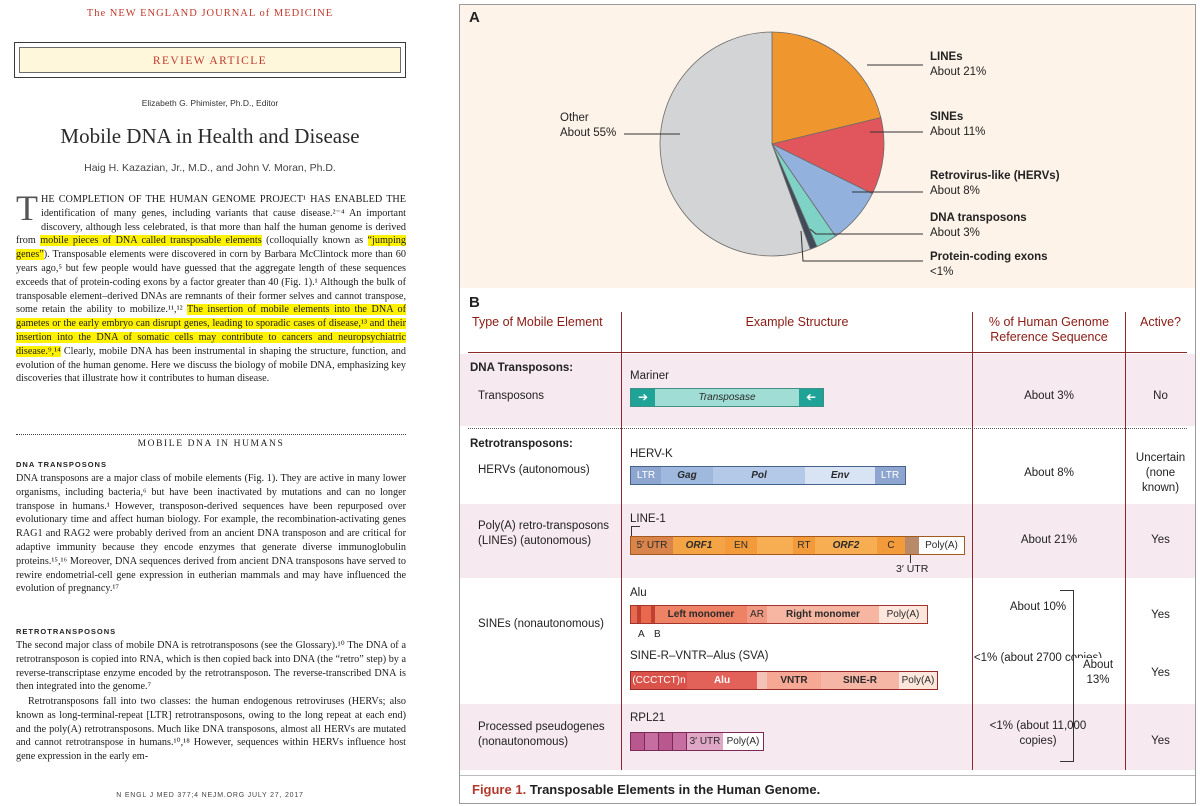 The width and height of the screenshot is (1200, 806). What do you see at coordinates (210, 136) in the screenshot?
I see `article-title: Mobile DNA in Health and Disease` at bounding box center [210, 136].